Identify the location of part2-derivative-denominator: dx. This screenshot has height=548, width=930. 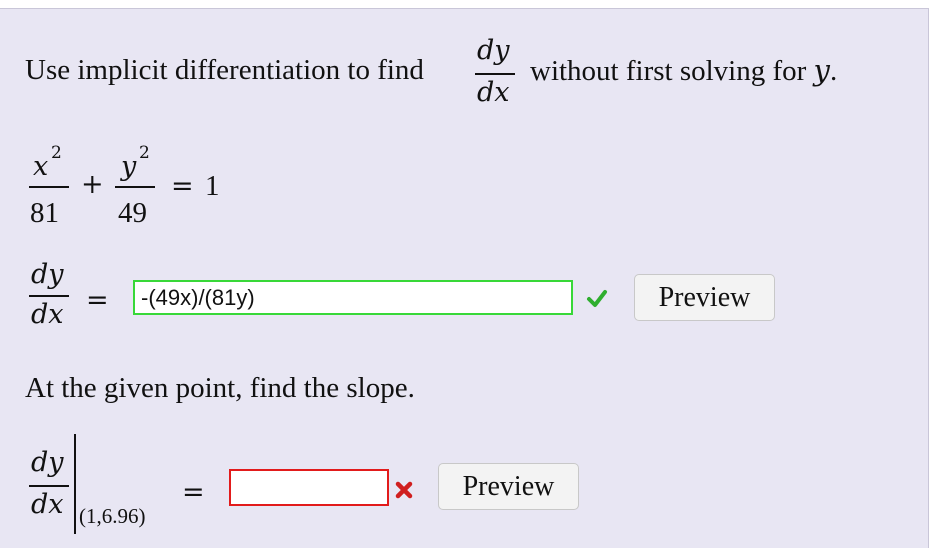
(47, 504).